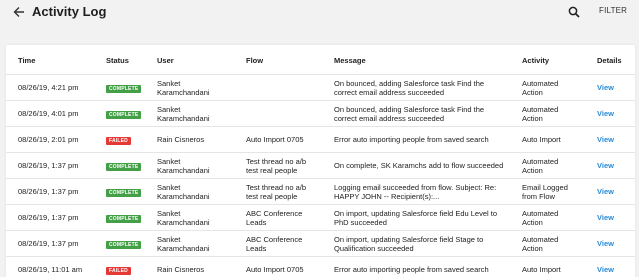 The image size is (639, 277). Describe the element at coordinates (256, 222) in the screenshot. I see `flow-line: Leads` at that location.